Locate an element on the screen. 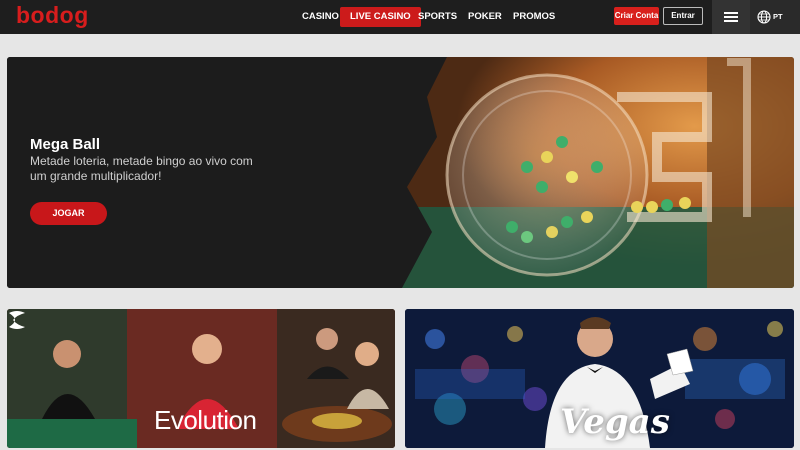  play-button: JOGAR is located at coordinates (68, 213).